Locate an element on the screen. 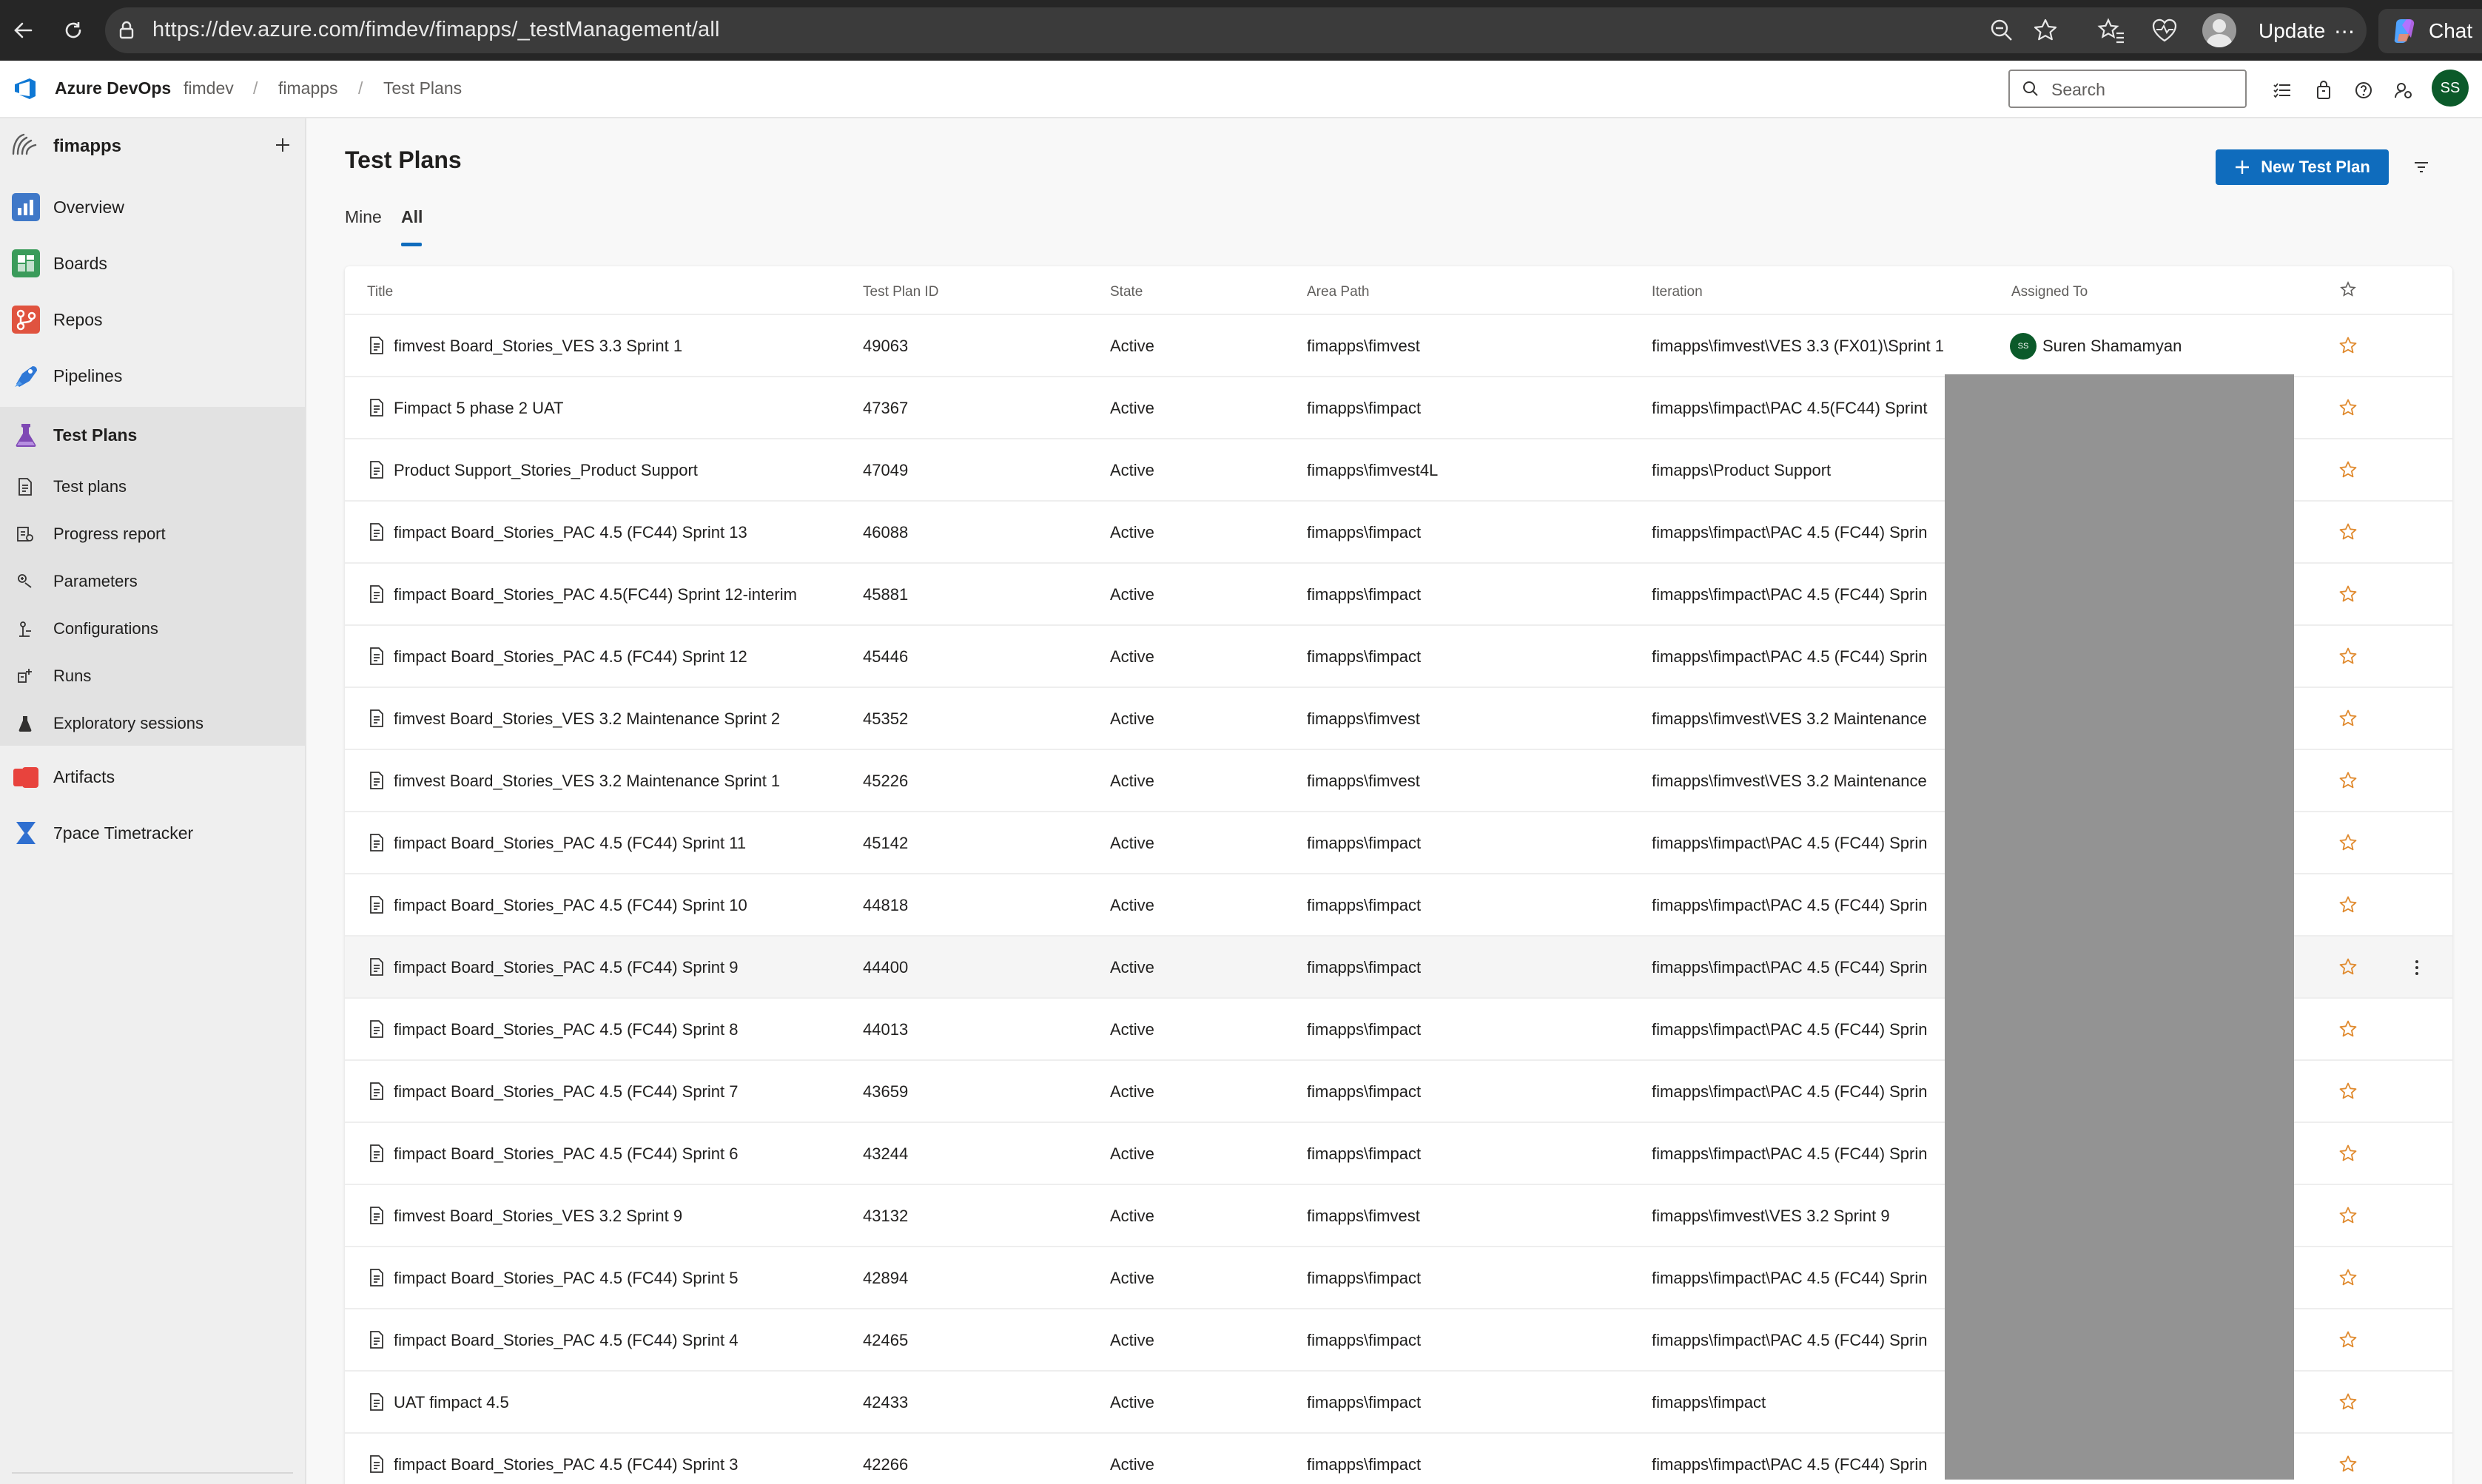 The height and width of the screenshot is (1484, 2482). active-tab-indicator is located at coordinates (411, 244).